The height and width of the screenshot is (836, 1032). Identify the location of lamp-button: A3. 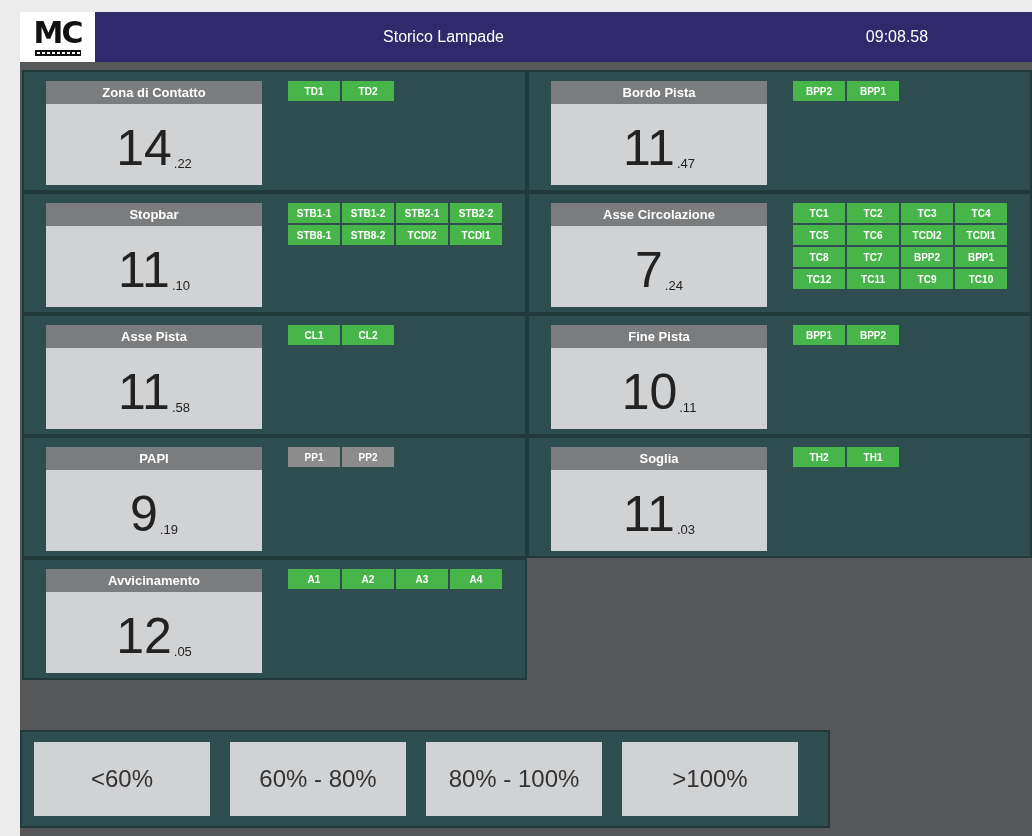
(422, 579).